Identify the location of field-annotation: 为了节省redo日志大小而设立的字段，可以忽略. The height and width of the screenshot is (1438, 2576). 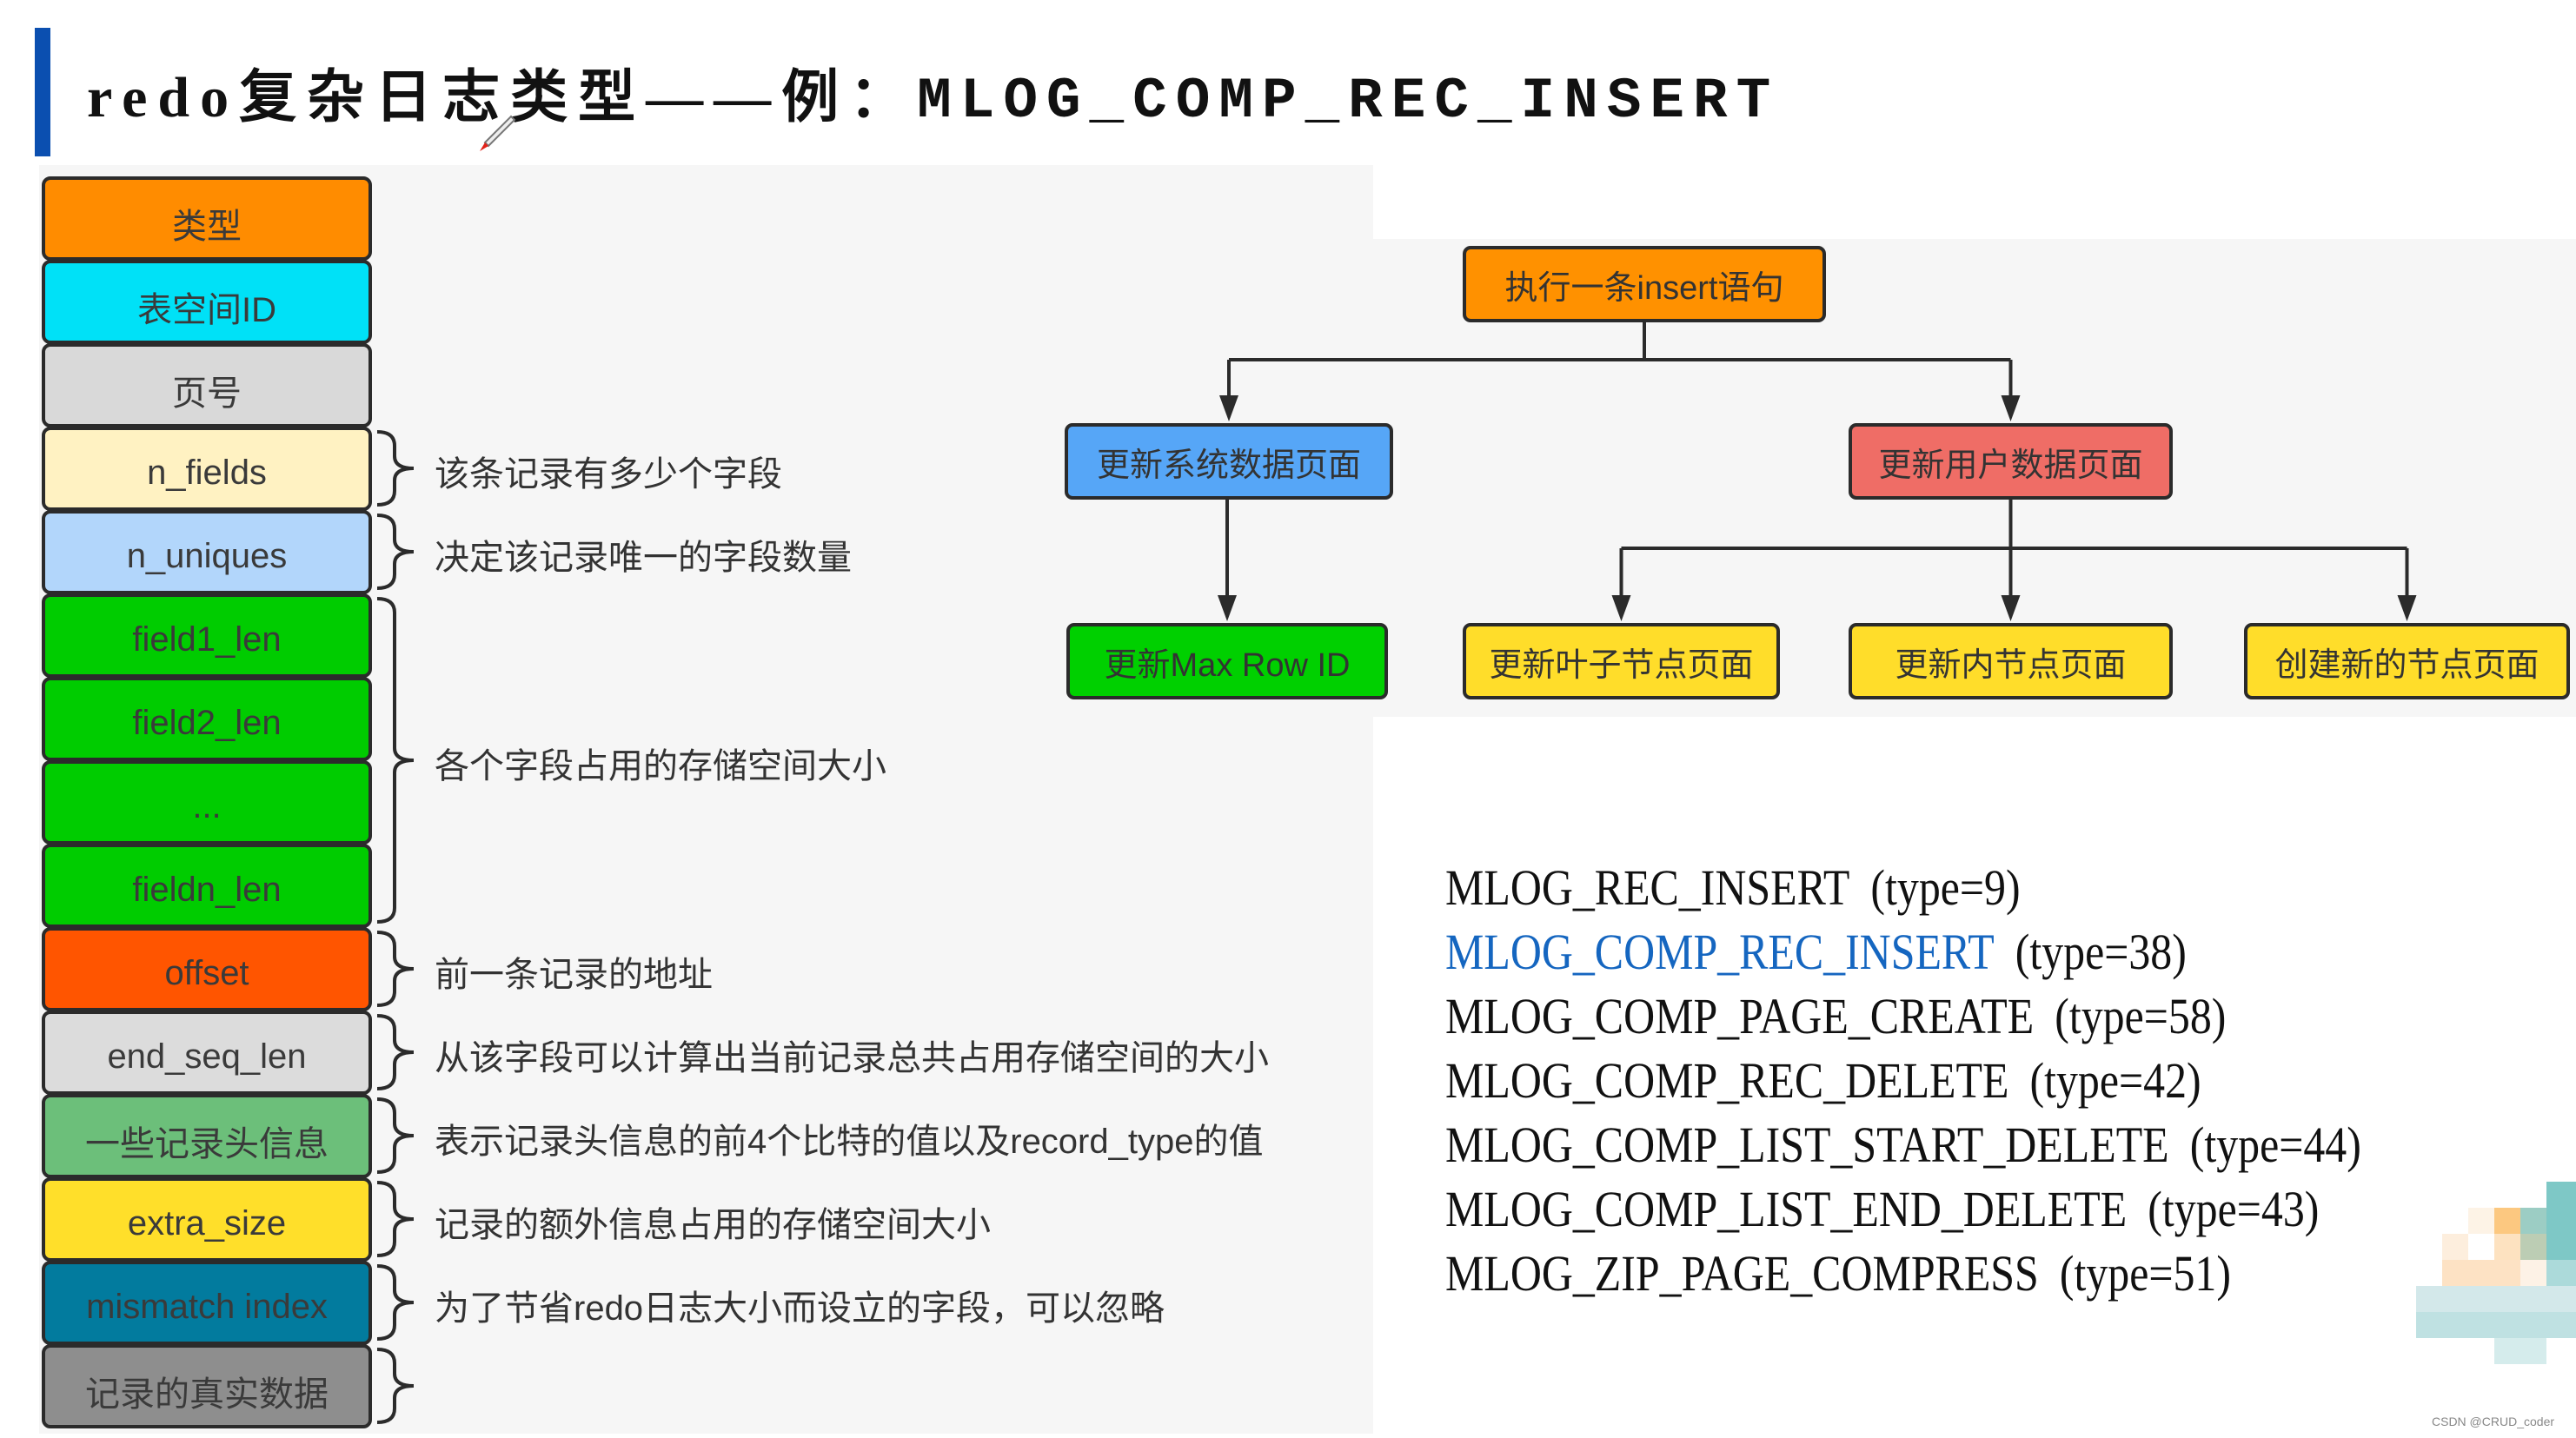
(800, 1308).